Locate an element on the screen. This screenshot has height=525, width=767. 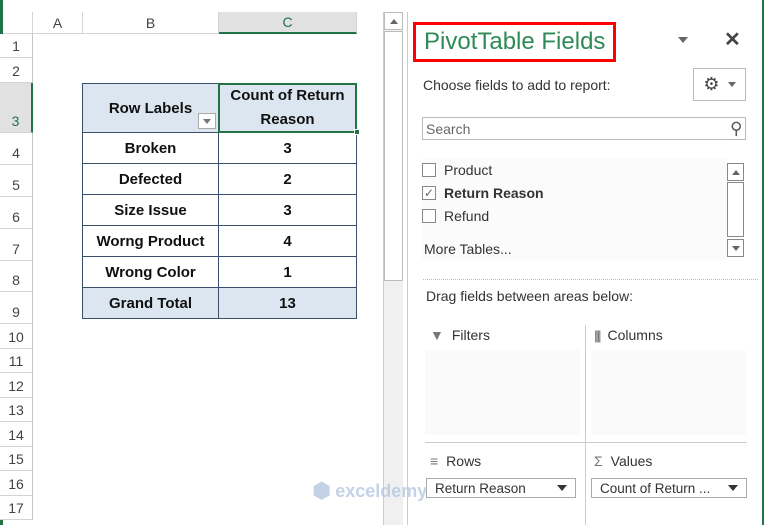
pivot-row: Size Issue 3 is located at coordinates (219, 210).